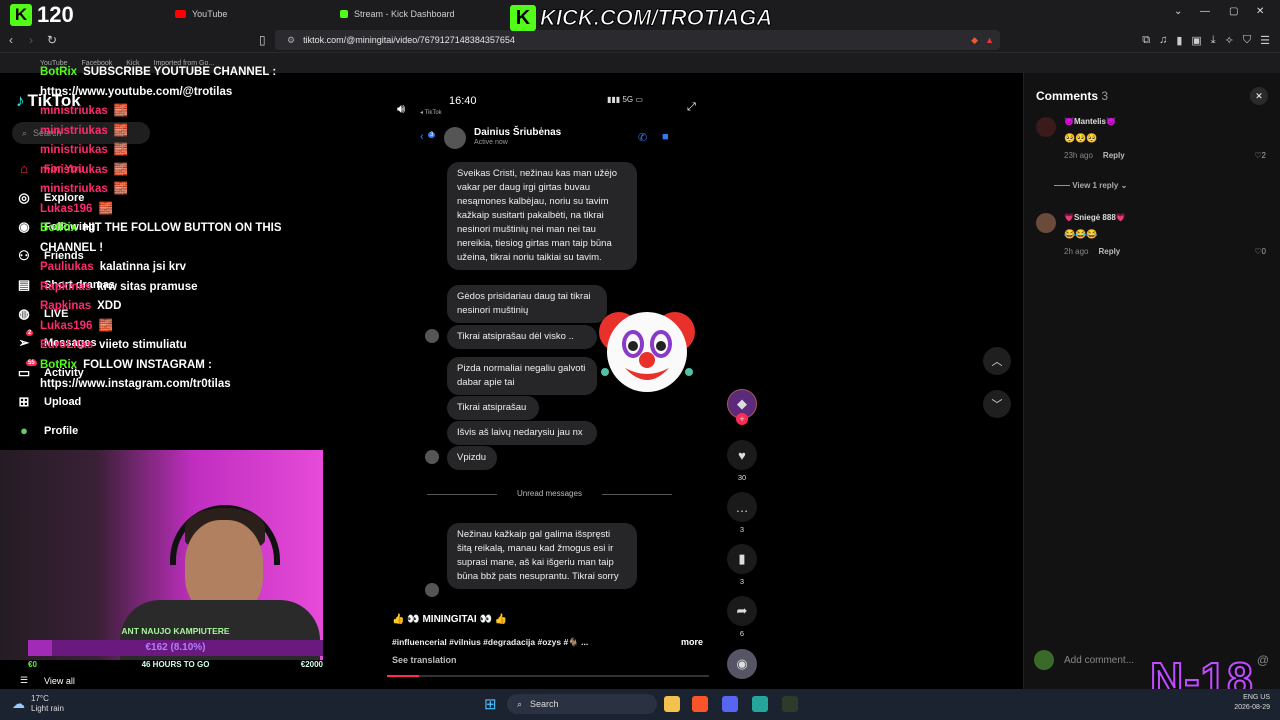 This screenshot has width=1280, height=720. Describe the element at coordinates (449, 619) in the screenshot. I see `video-author: 👍 👀 MININGITAI 👀 👍` at that location.